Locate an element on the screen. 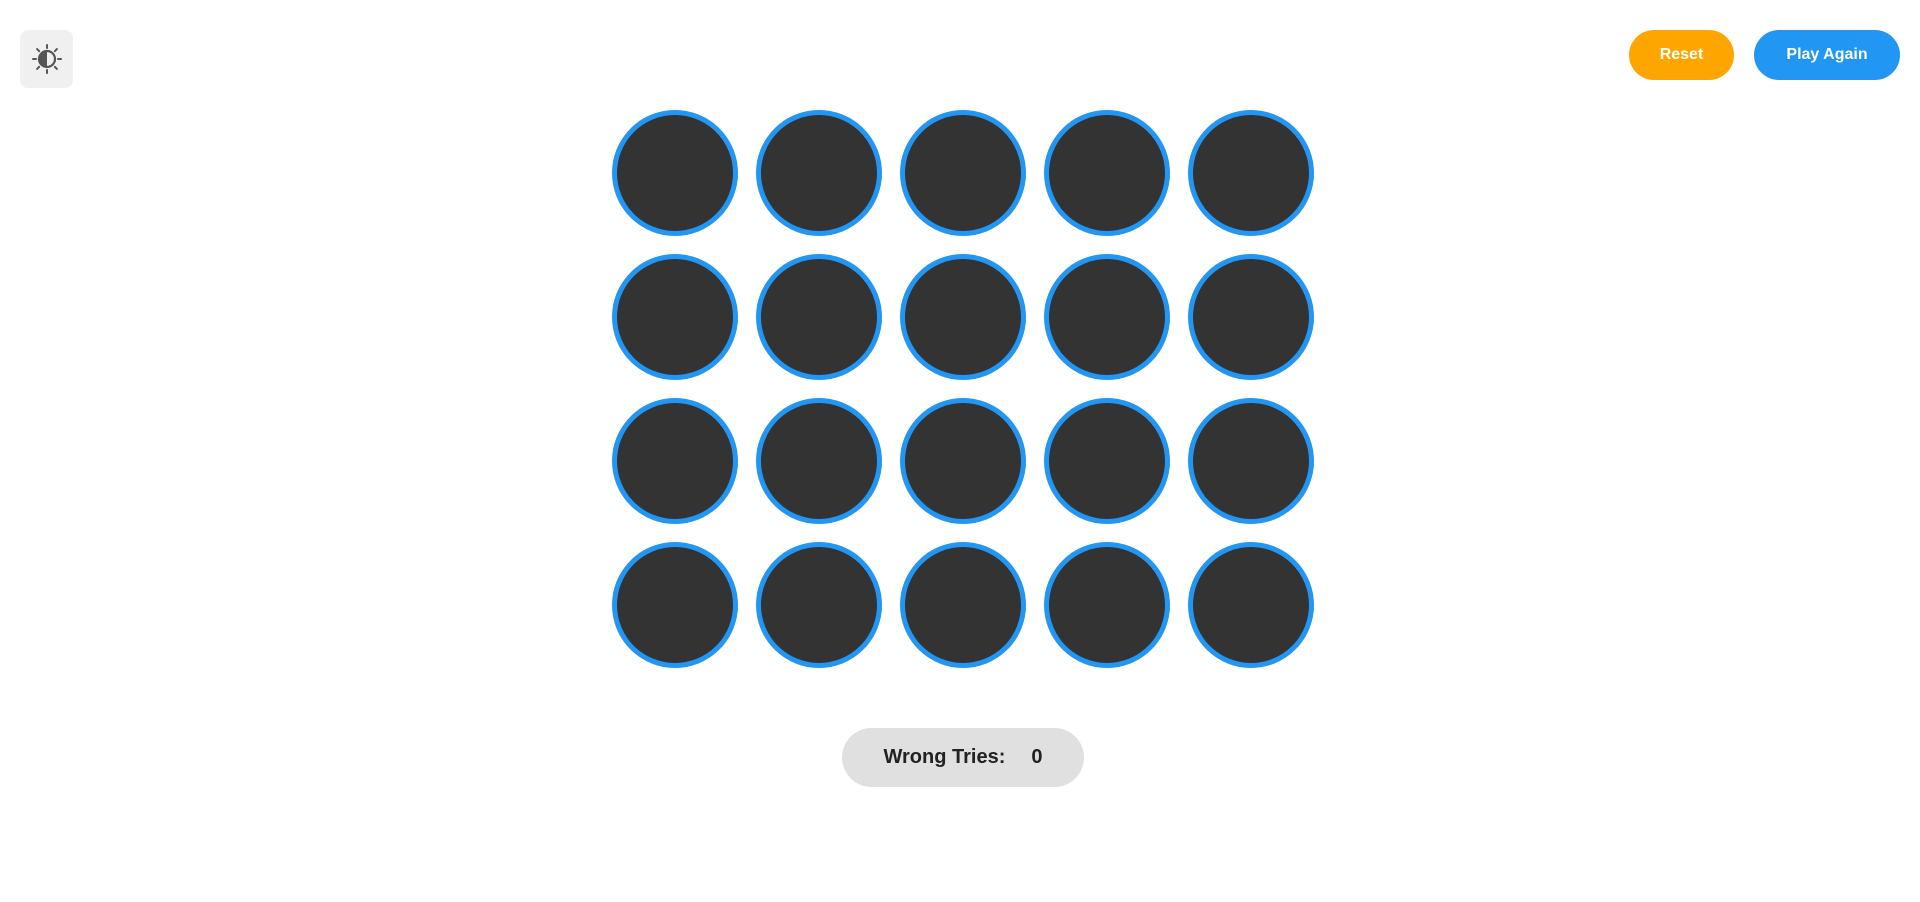  theme-toggle-button is located at coordinates (46, 59).